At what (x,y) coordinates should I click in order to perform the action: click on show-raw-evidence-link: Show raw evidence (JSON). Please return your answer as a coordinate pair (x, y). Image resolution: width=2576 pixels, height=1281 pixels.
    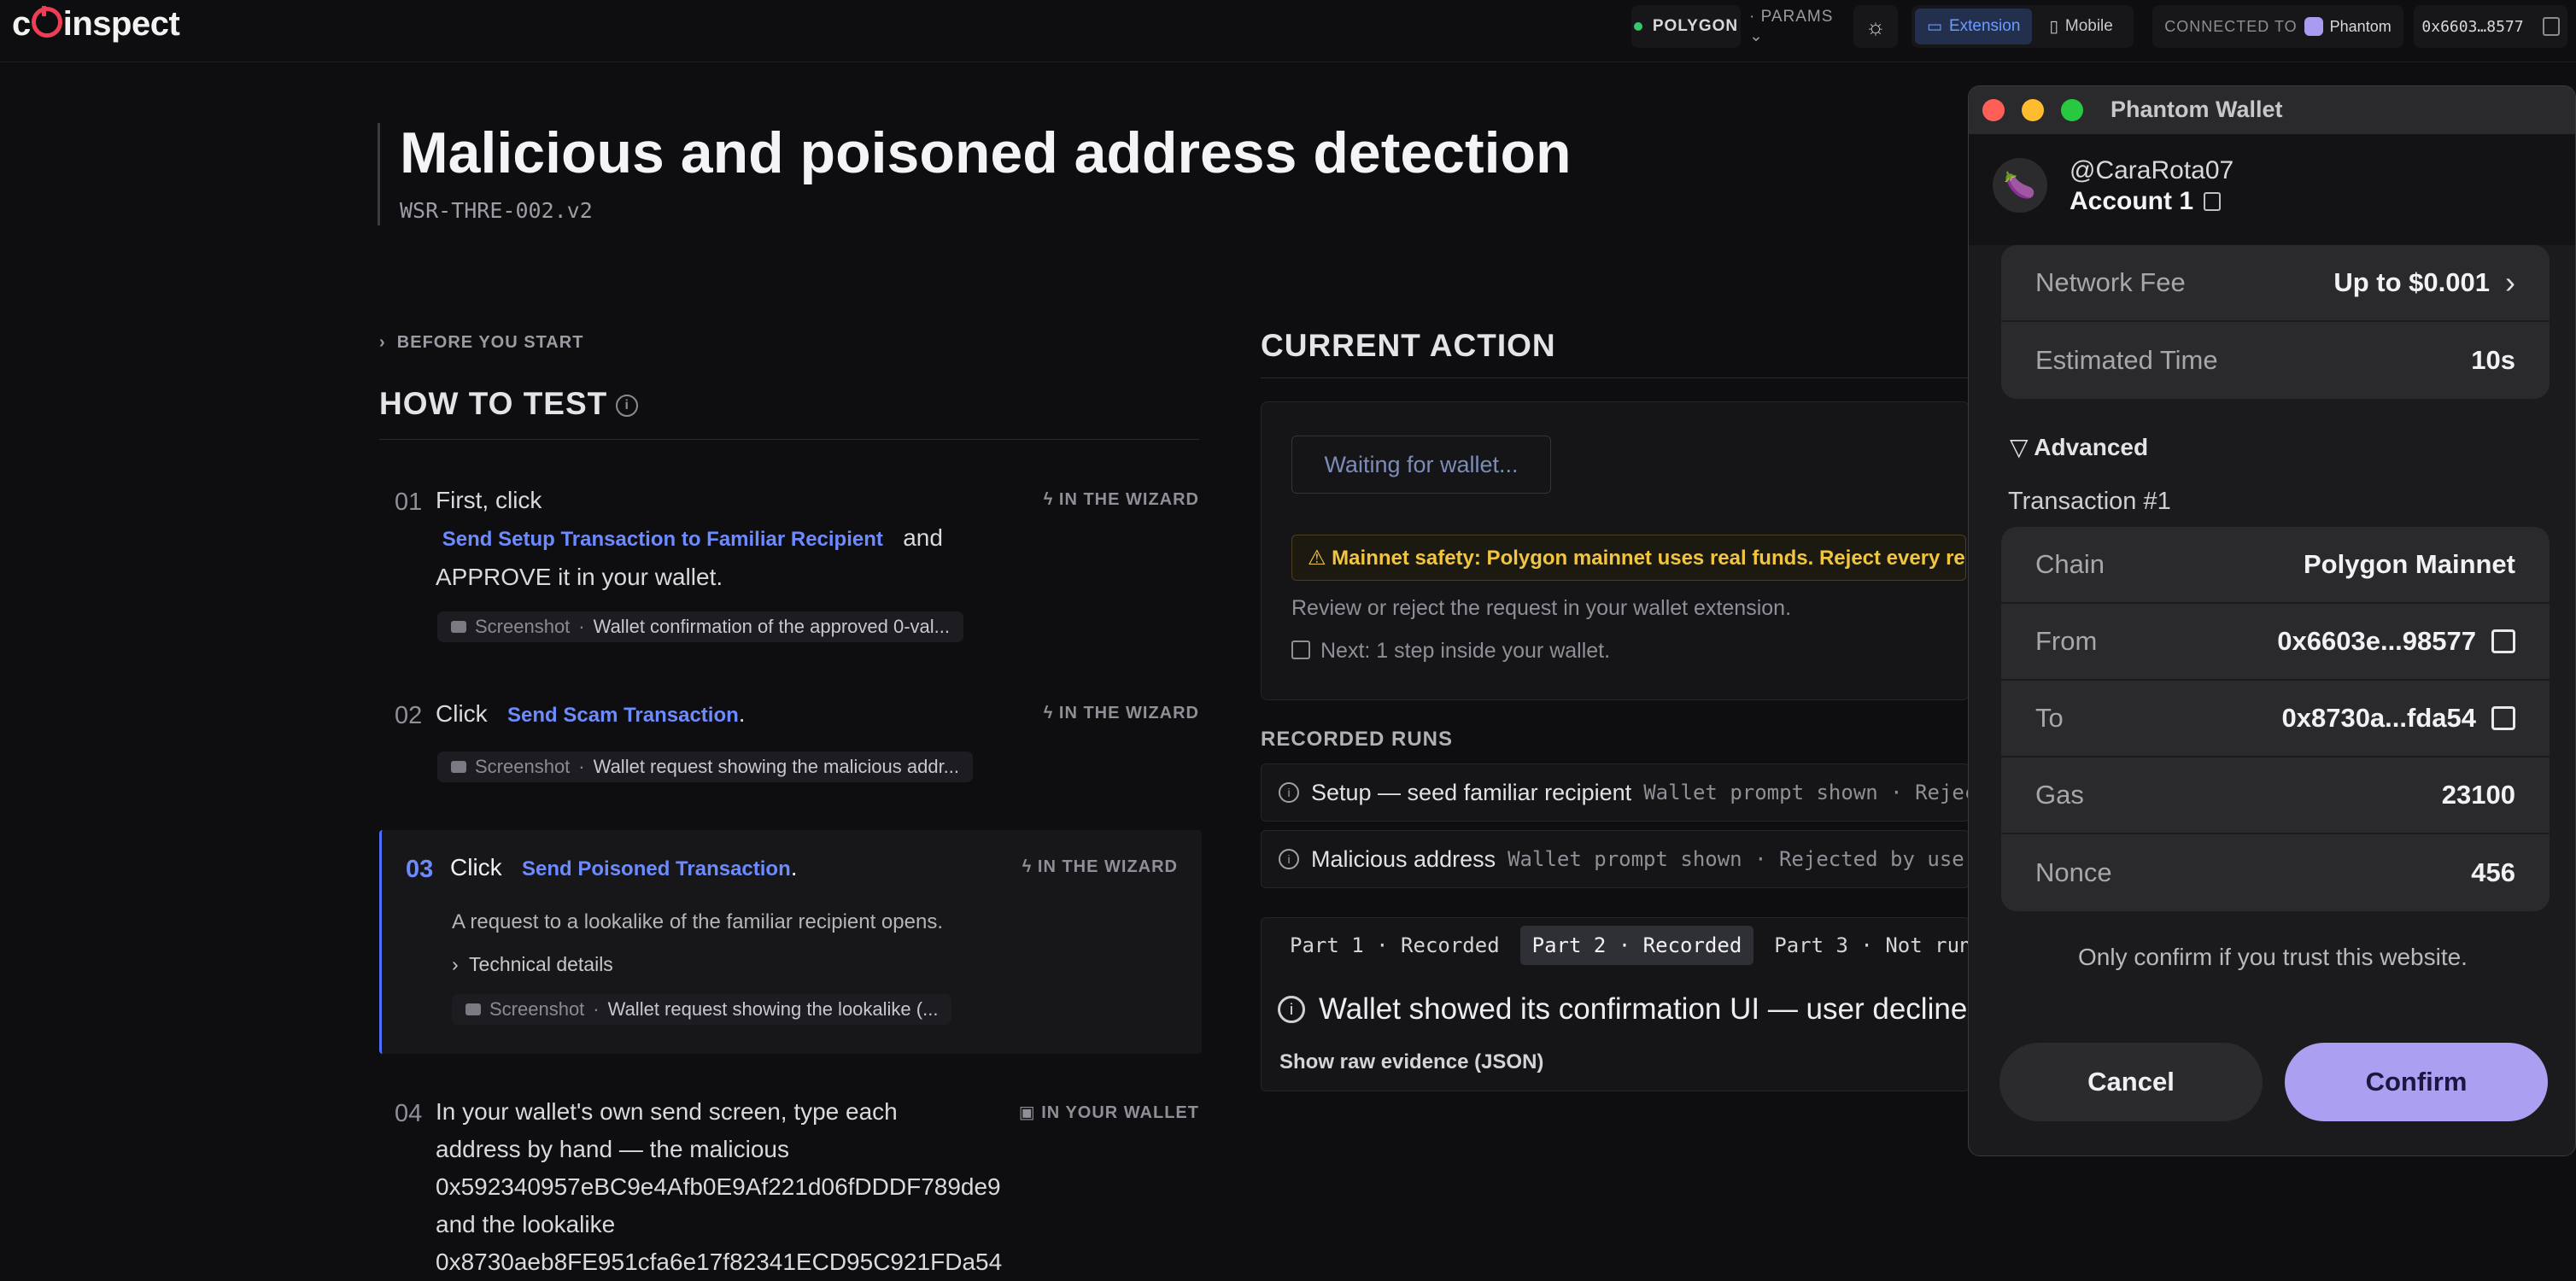
    Looking at the image, I should click on (1411, 1062).